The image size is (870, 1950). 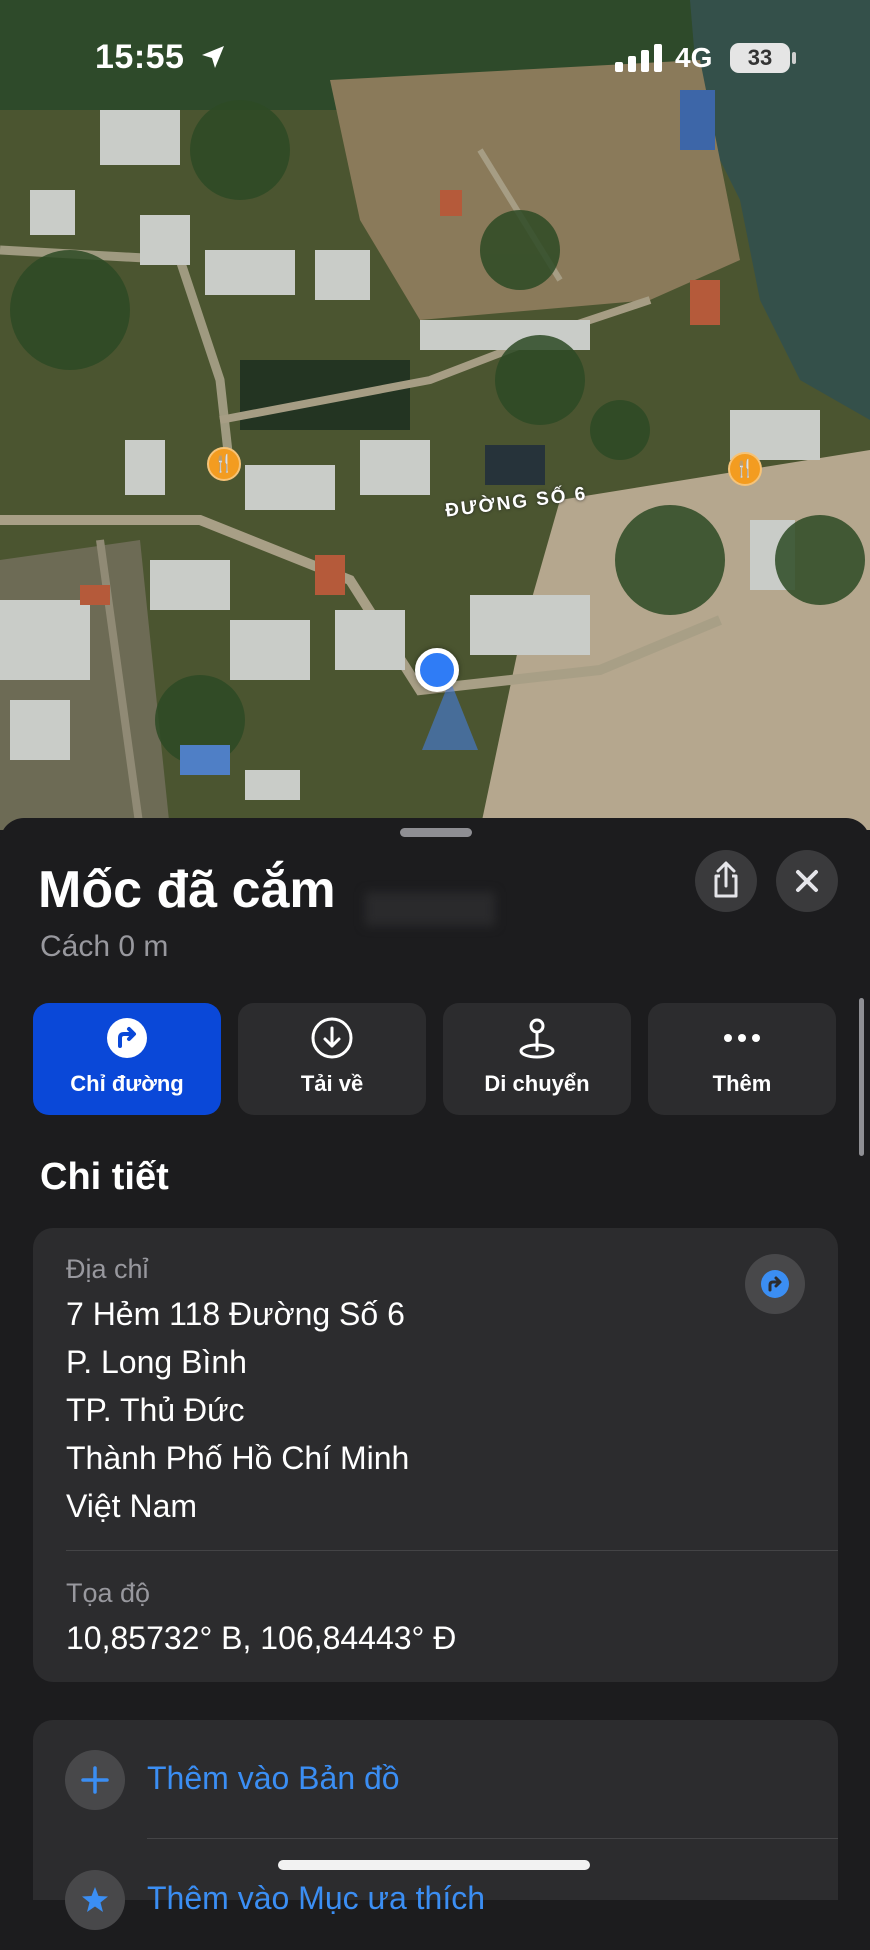 I want to click on address-line: Việt Nam, so click(x=131, y=1506).